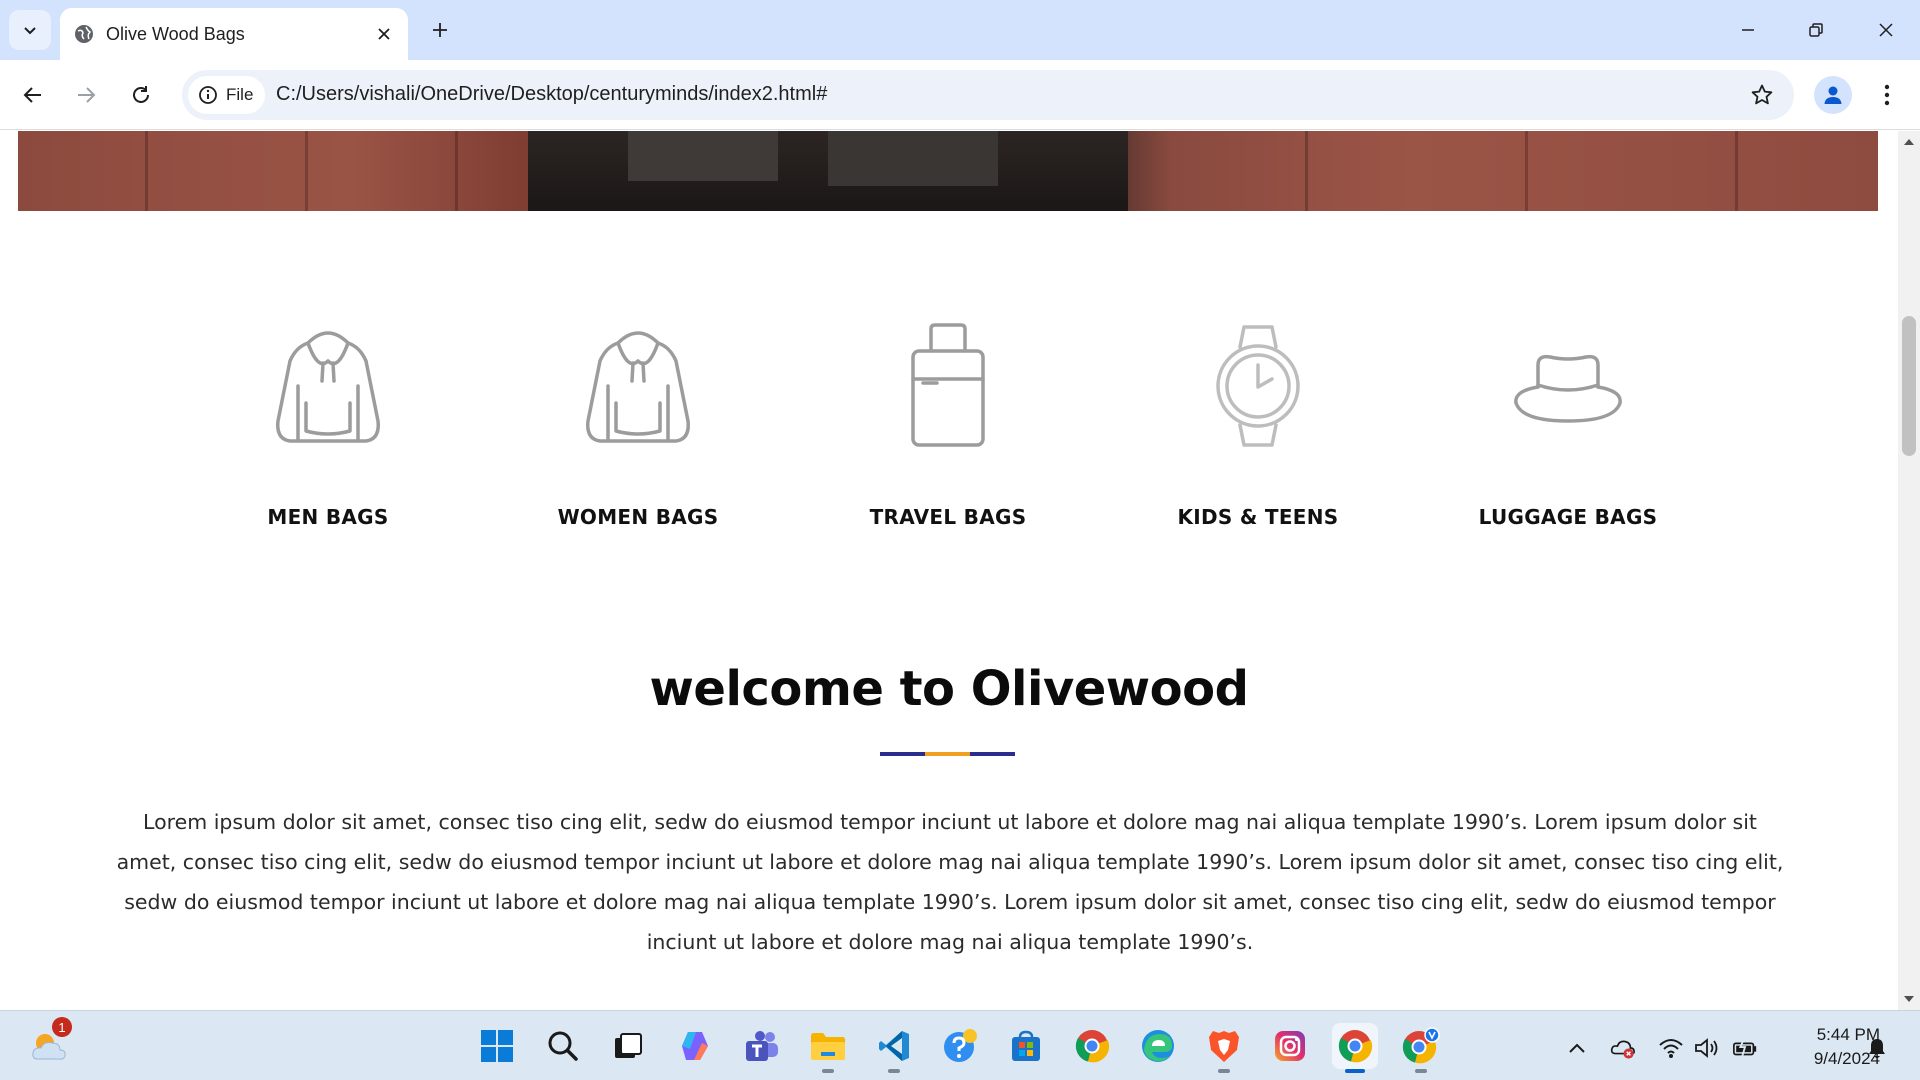 Image resolution: width=1920 pixels, height=1080 pixels. I want to click on task-view-button, so click(628, 1046).